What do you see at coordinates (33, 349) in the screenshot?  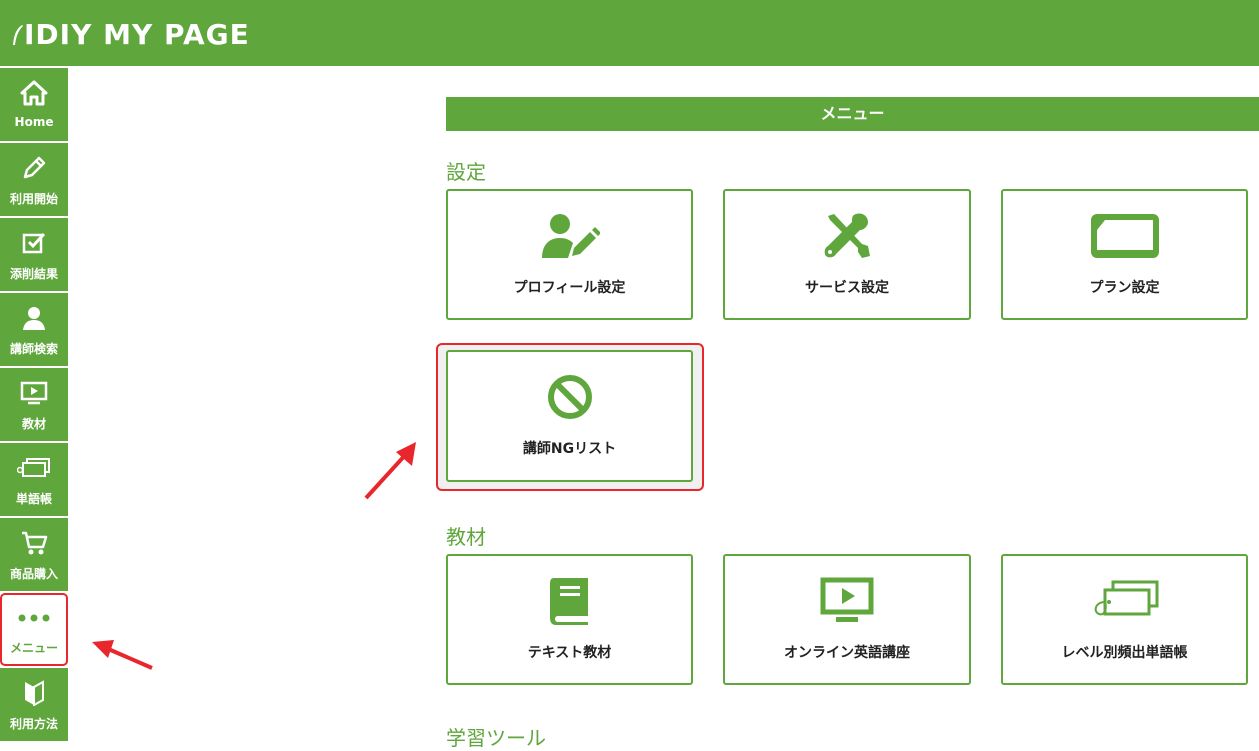 I see `sidebar-item-label: 講師検索` at bounding box center [33, 349].